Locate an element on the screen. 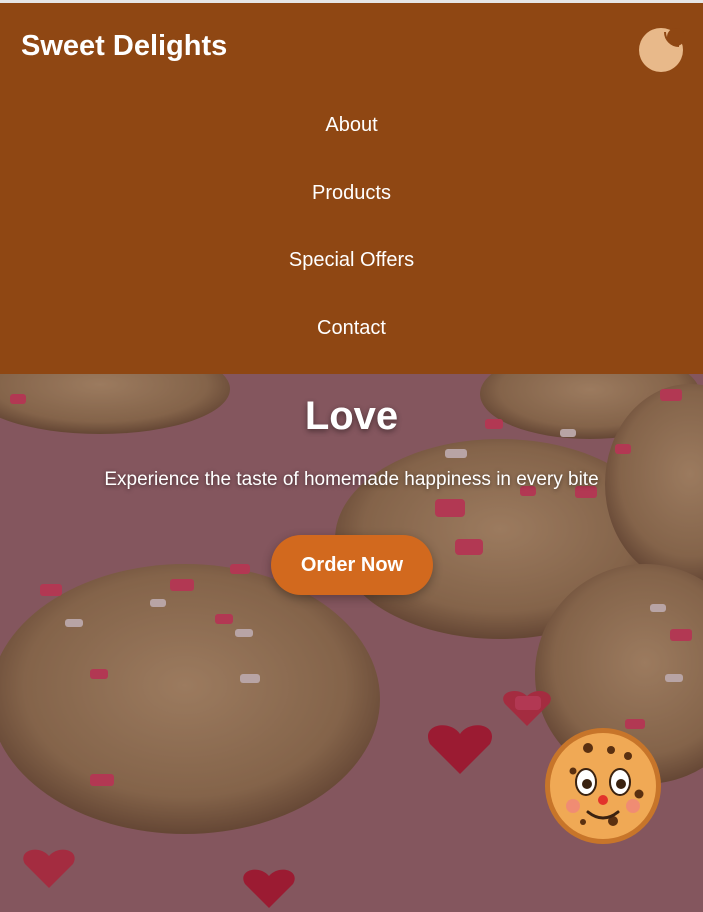 The width and height of the screenshot is (703, 912). order-now-button: Order Now is located at coordinates (352, 565).